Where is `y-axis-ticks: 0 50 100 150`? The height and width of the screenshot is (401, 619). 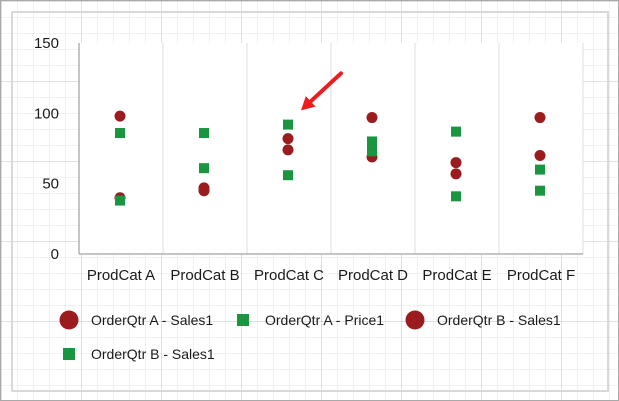
y-axis-ticks: 0 50 100 150 is located at coordinates (46, 149).